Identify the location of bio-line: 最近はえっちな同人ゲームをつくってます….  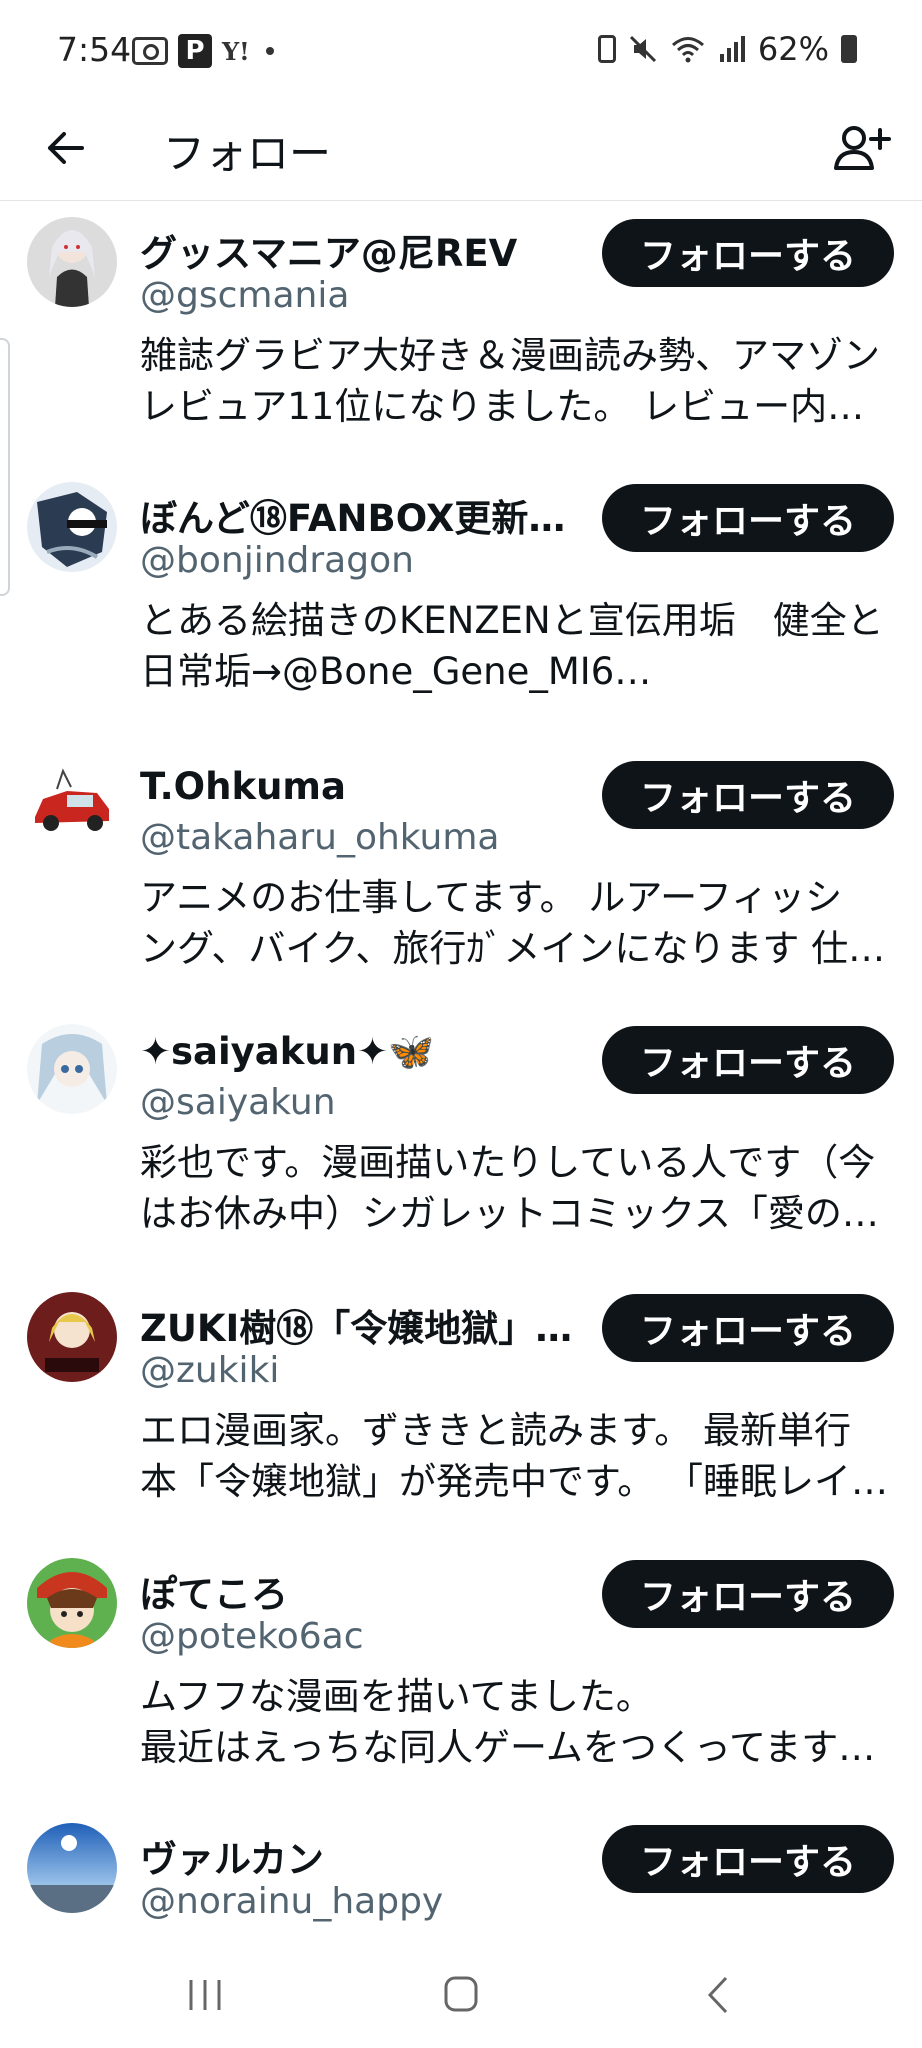
(508, 1747).